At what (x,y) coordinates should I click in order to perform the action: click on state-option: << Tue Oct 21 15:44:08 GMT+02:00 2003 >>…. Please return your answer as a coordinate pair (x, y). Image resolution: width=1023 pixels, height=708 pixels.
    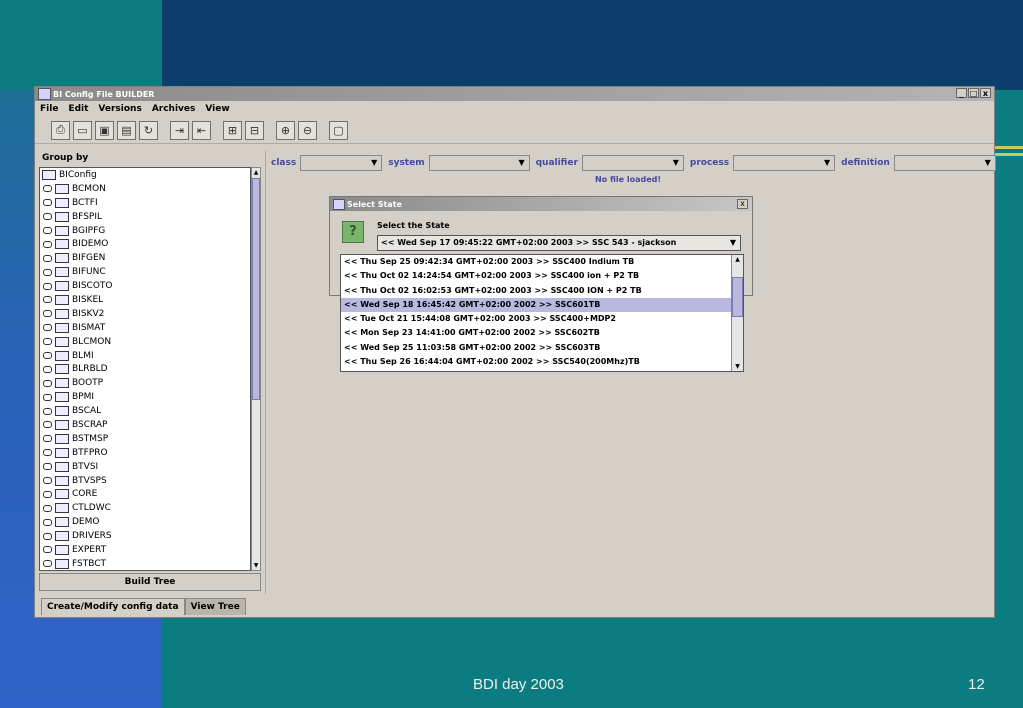
    Looking at the image, I should click on (537, 319).